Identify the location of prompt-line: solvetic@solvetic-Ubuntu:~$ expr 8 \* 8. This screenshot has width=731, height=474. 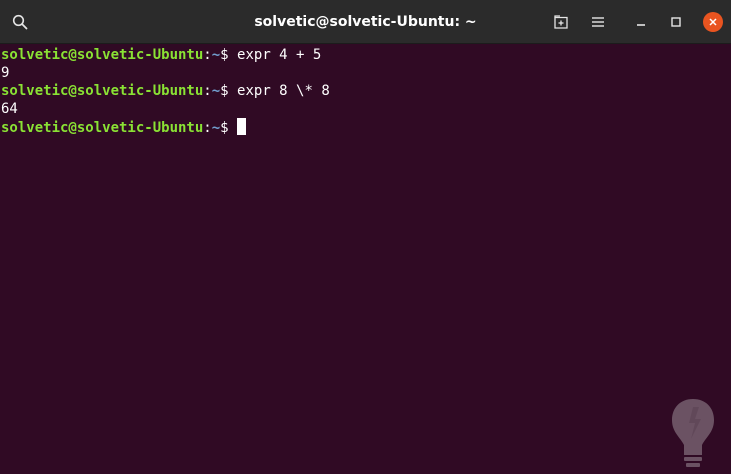
(366, 91).